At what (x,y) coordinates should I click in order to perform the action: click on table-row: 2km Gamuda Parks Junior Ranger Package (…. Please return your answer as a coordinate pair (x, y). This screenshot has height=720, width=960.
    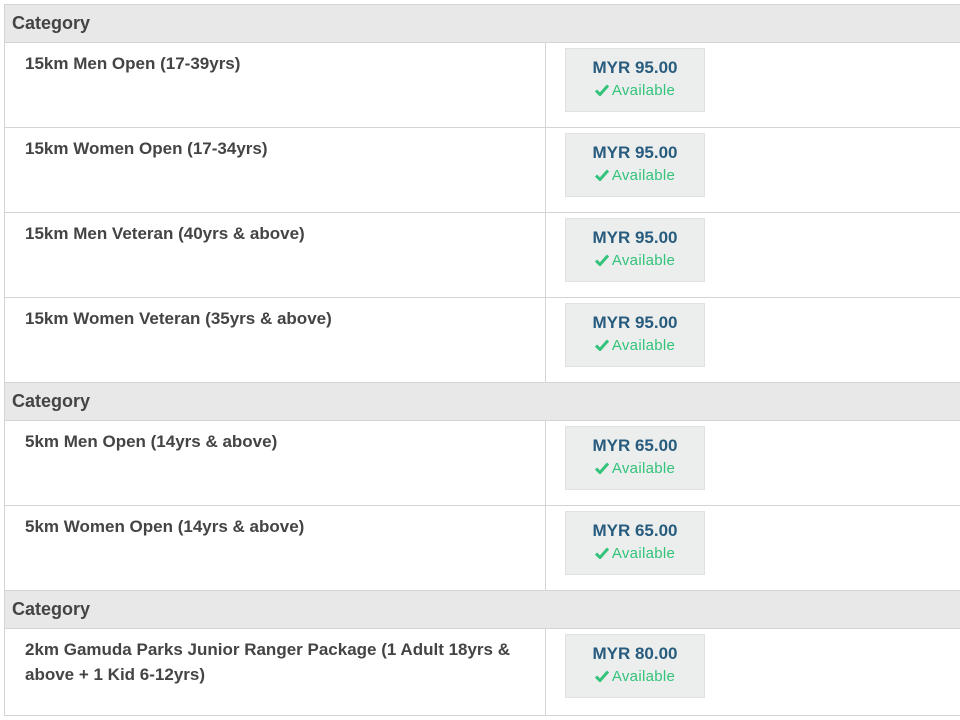
    Looking at the image, I should click on (482, 672).